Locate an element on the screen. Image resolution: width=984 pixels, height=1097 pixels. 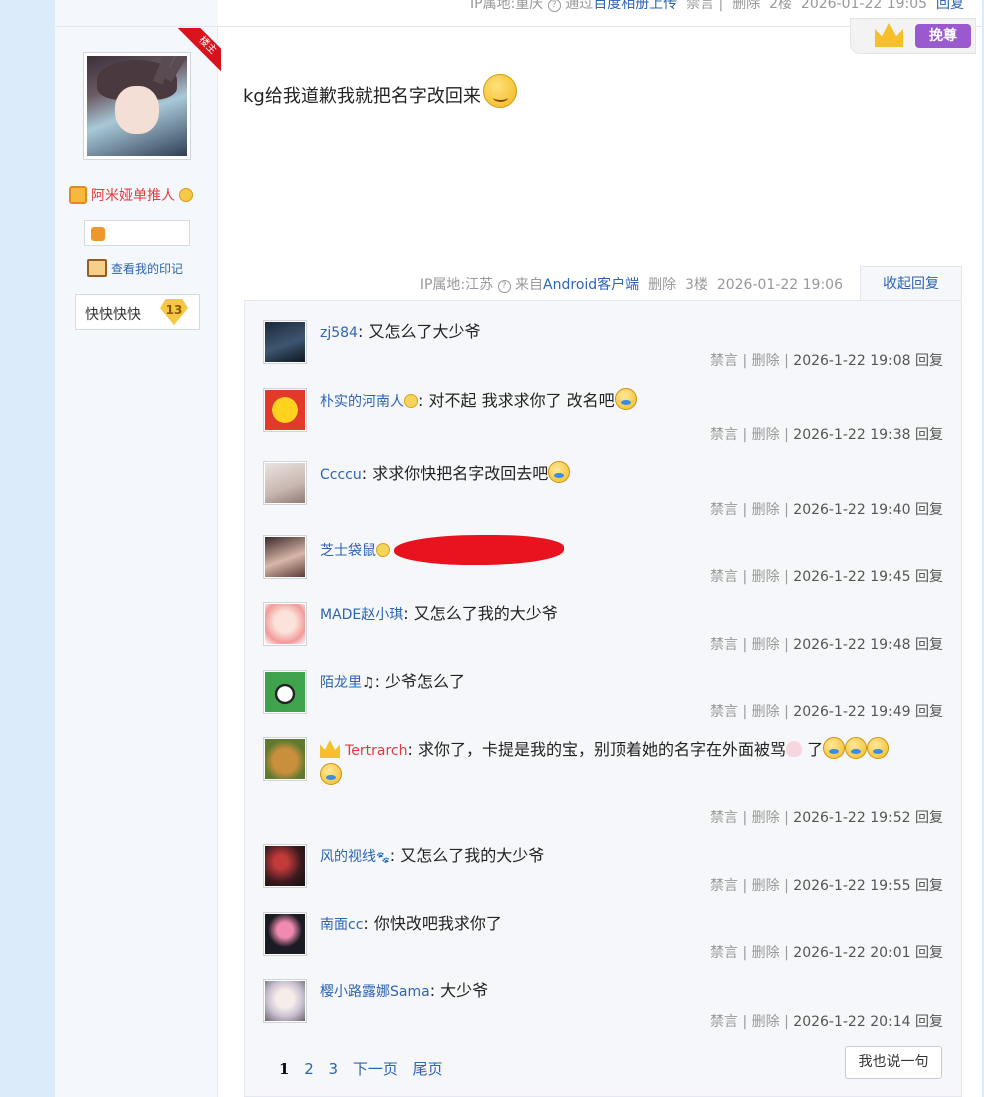
reply-username: Tertrarch is located at coordinates (376, 751).